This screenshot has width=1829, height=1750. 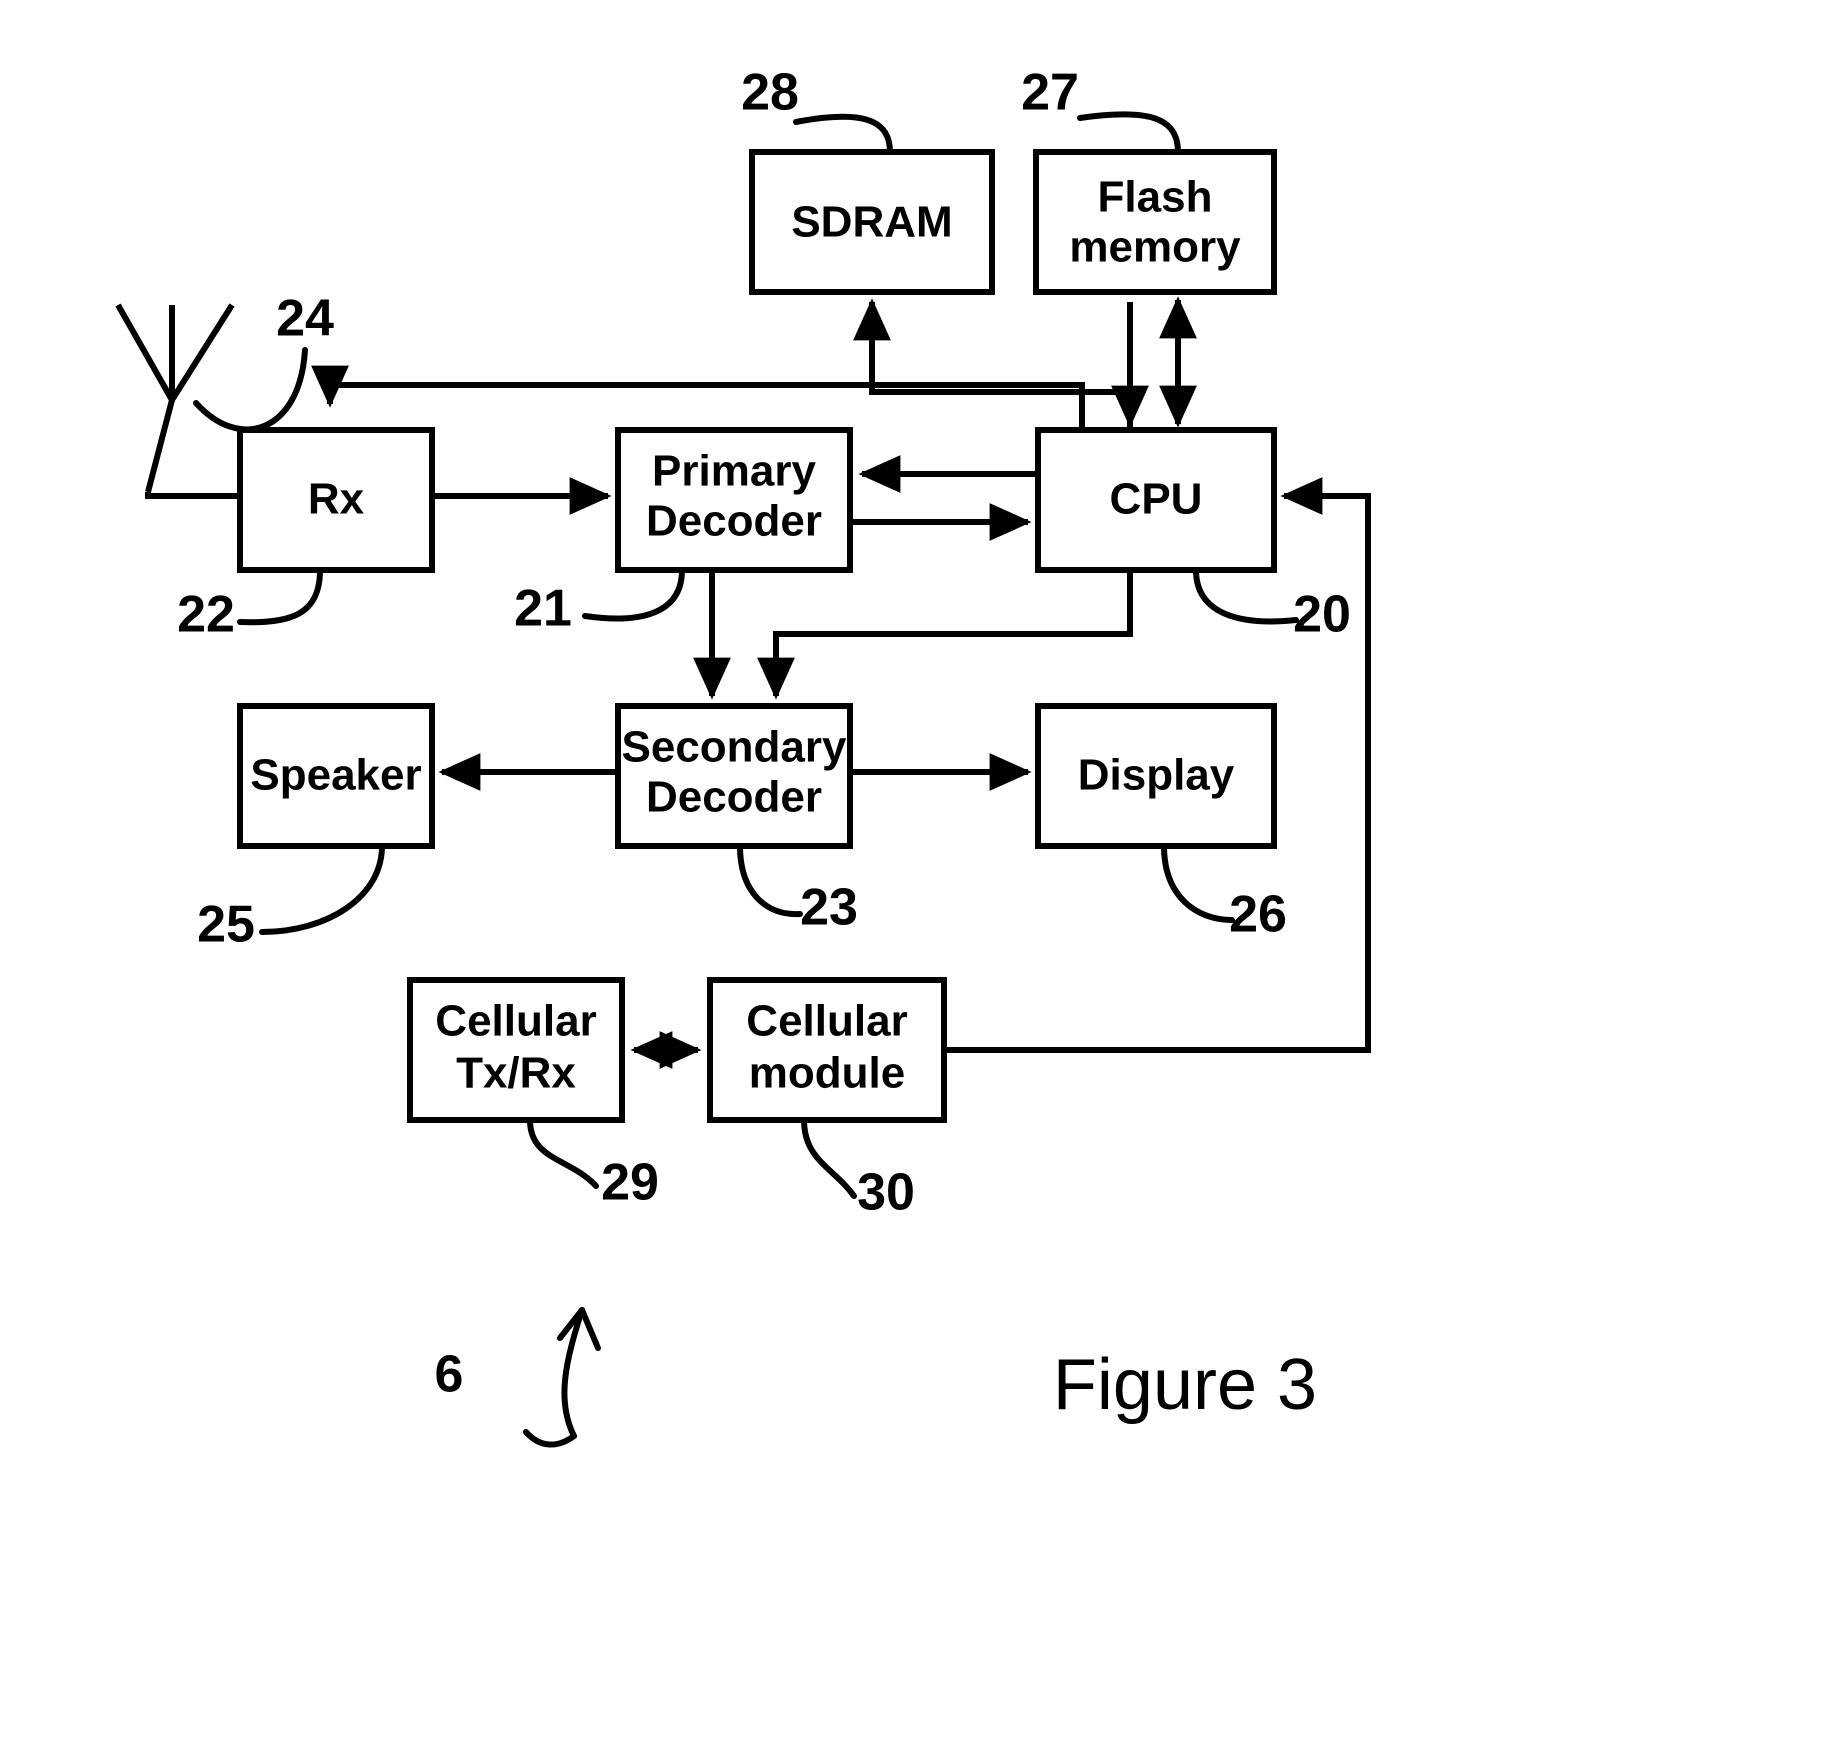 What do you see at coordinates (1185, 1385) in the screenshot?
I see `figure-caption: Figure 3` at bounding box center [1185, 1385].